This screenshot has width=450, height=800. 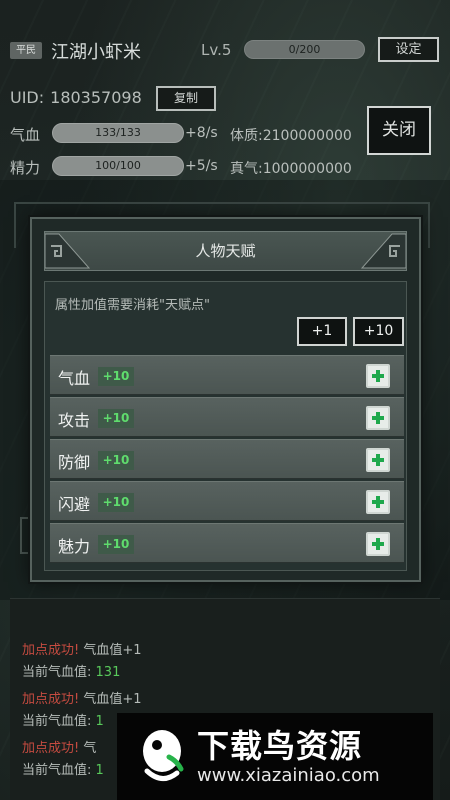 I want to click on stat-label: 气血, so click(x=25, y=135).